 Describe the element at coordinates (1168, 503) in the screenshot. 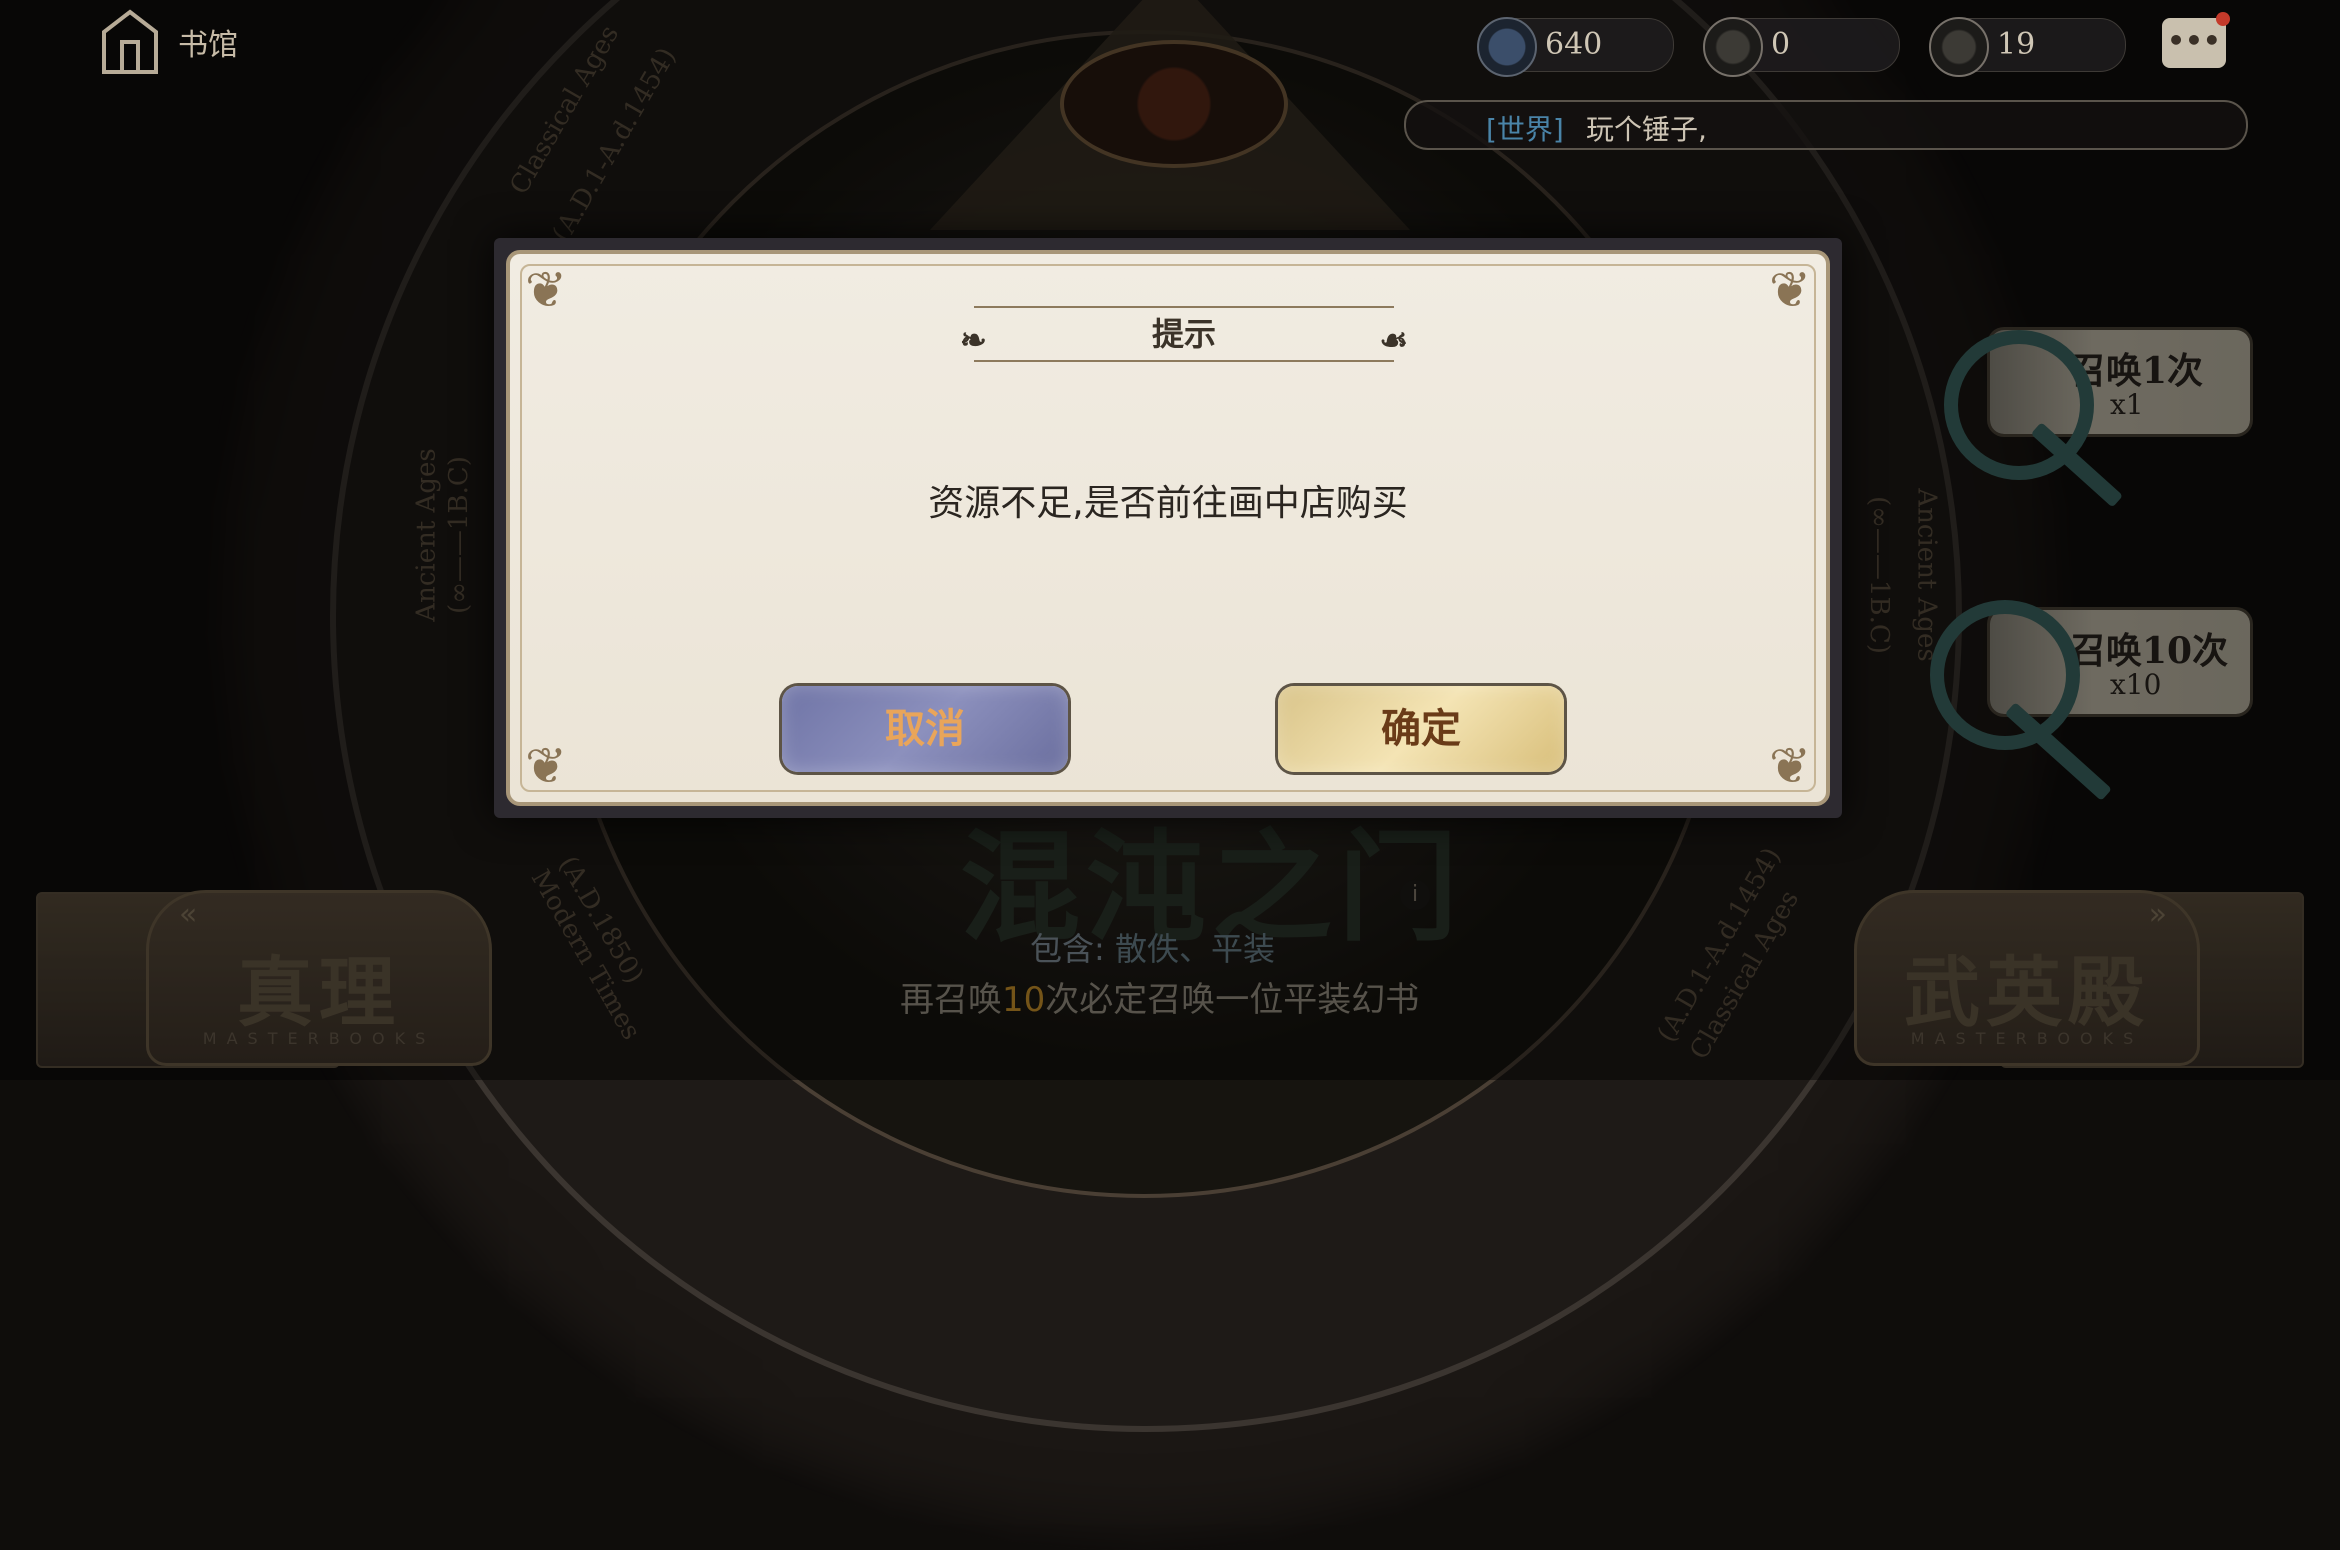

I see `dialog-message: 资源不足,是否前往画中店购买` at that location.